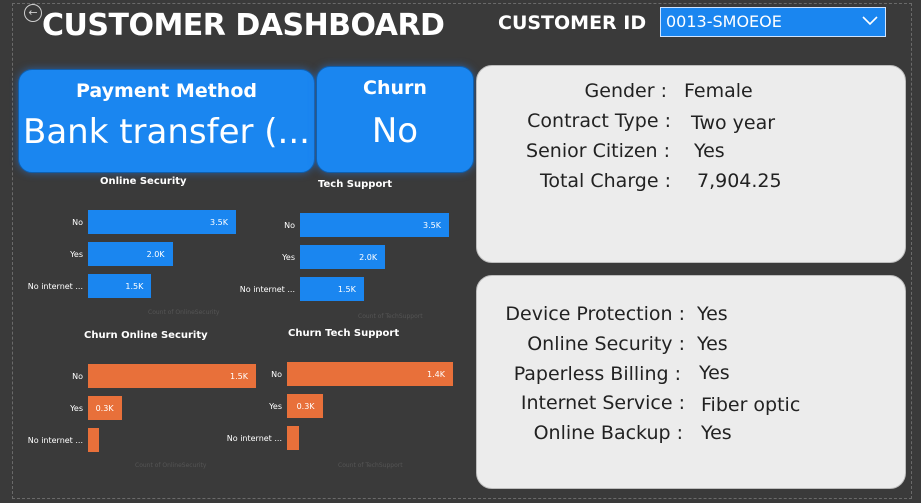 This screenshot has height=503, width=921. What do you see at coordinates (739, 181) in the screenshot?
I see `total-charge-value: 7,904.25` at bounding box center [739, 181].